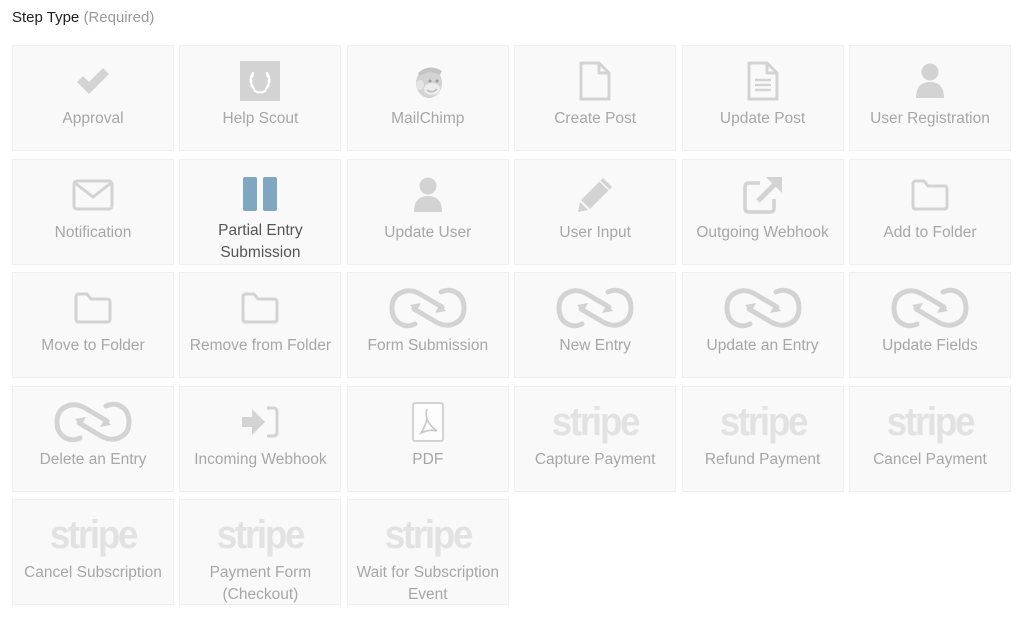 The width and height of the screenshot is (1024, 618). I want to click on step-type-label: Help Scout, so click(260, 118).